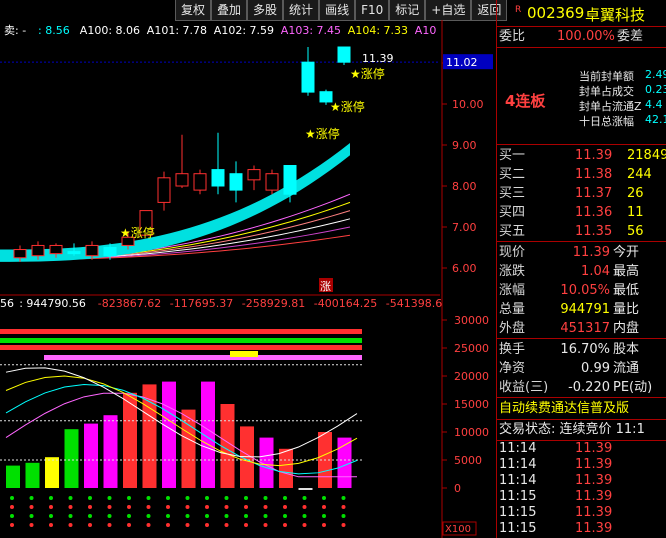 Image resolution: width=666 pixels, height=538 pixels. I want to click on seal-label: 当前封单额, so click(606, 76).